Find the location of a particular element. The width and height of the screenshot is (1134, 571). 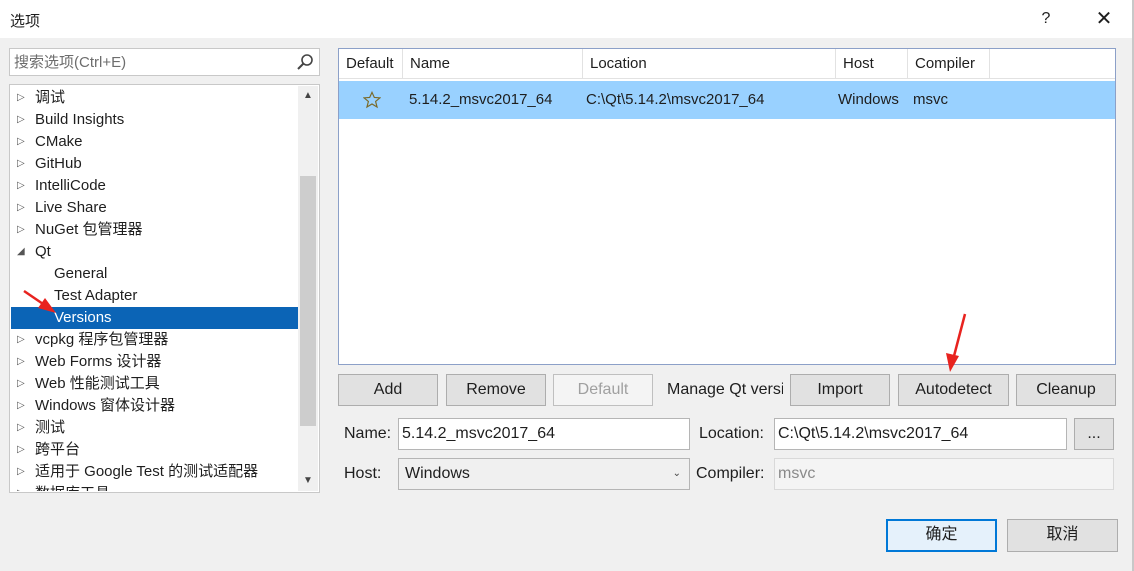

tree-item-qt-test-adapter: Test Adapter is located at coordinates (154, 296).